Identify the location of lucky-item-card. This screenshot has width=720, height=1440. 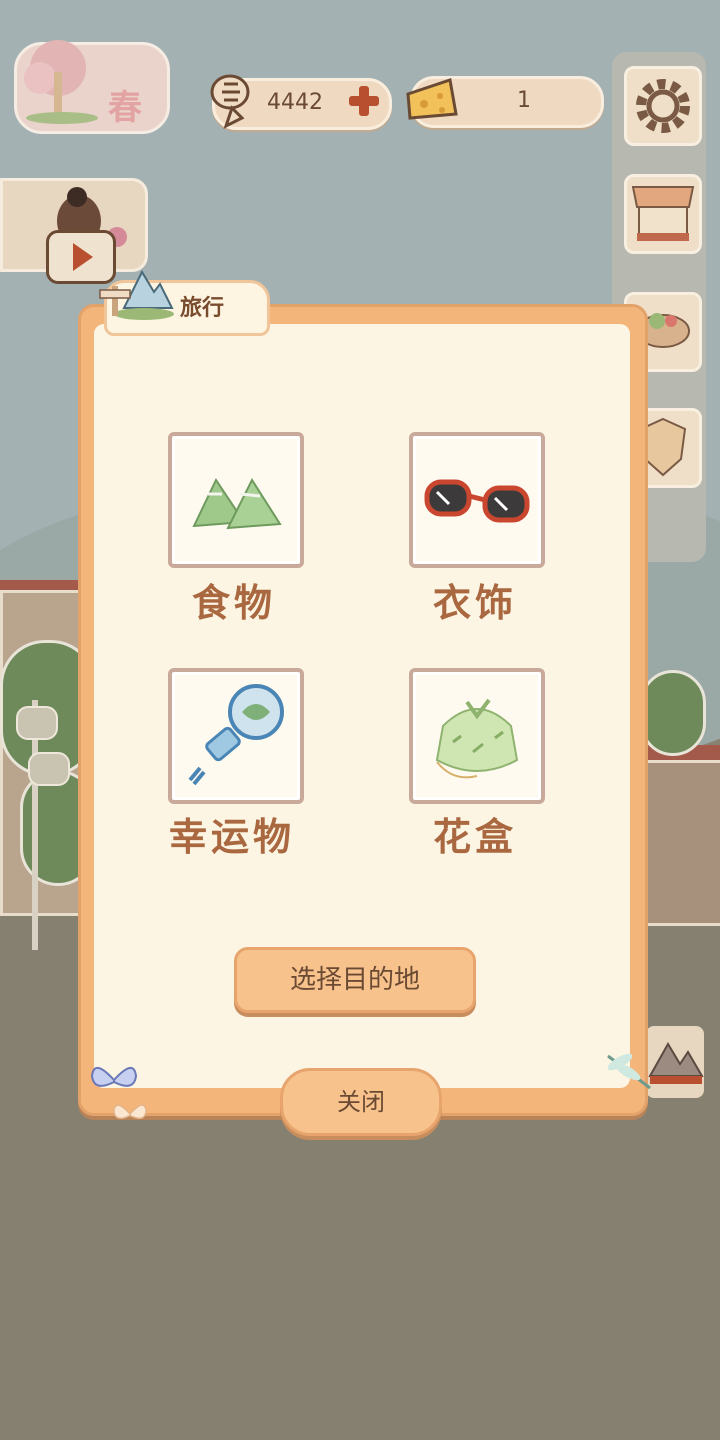
(236, 736).